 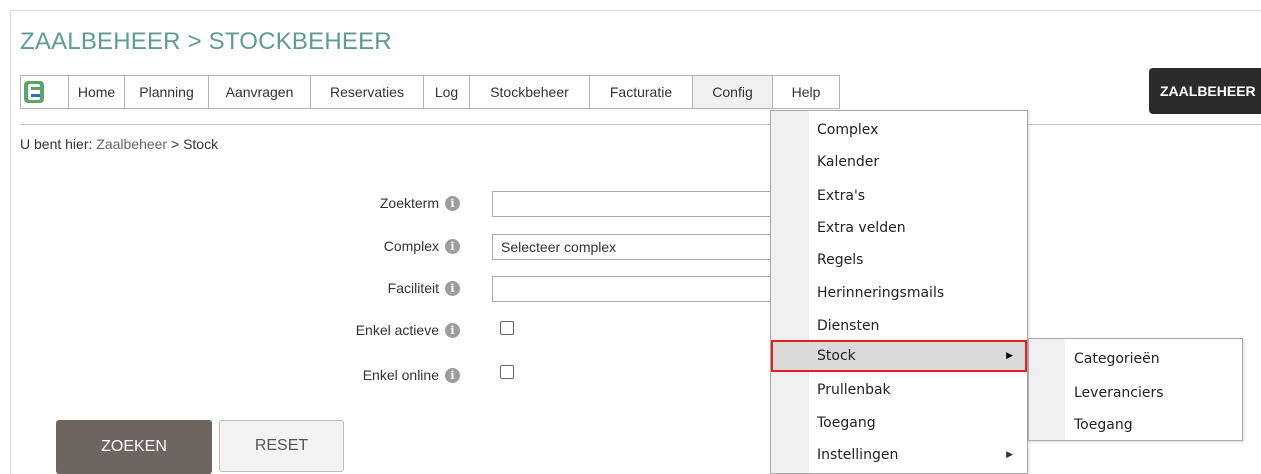 I want to click on submenu-item-label: Toegang, so click(x=1103, y=425).